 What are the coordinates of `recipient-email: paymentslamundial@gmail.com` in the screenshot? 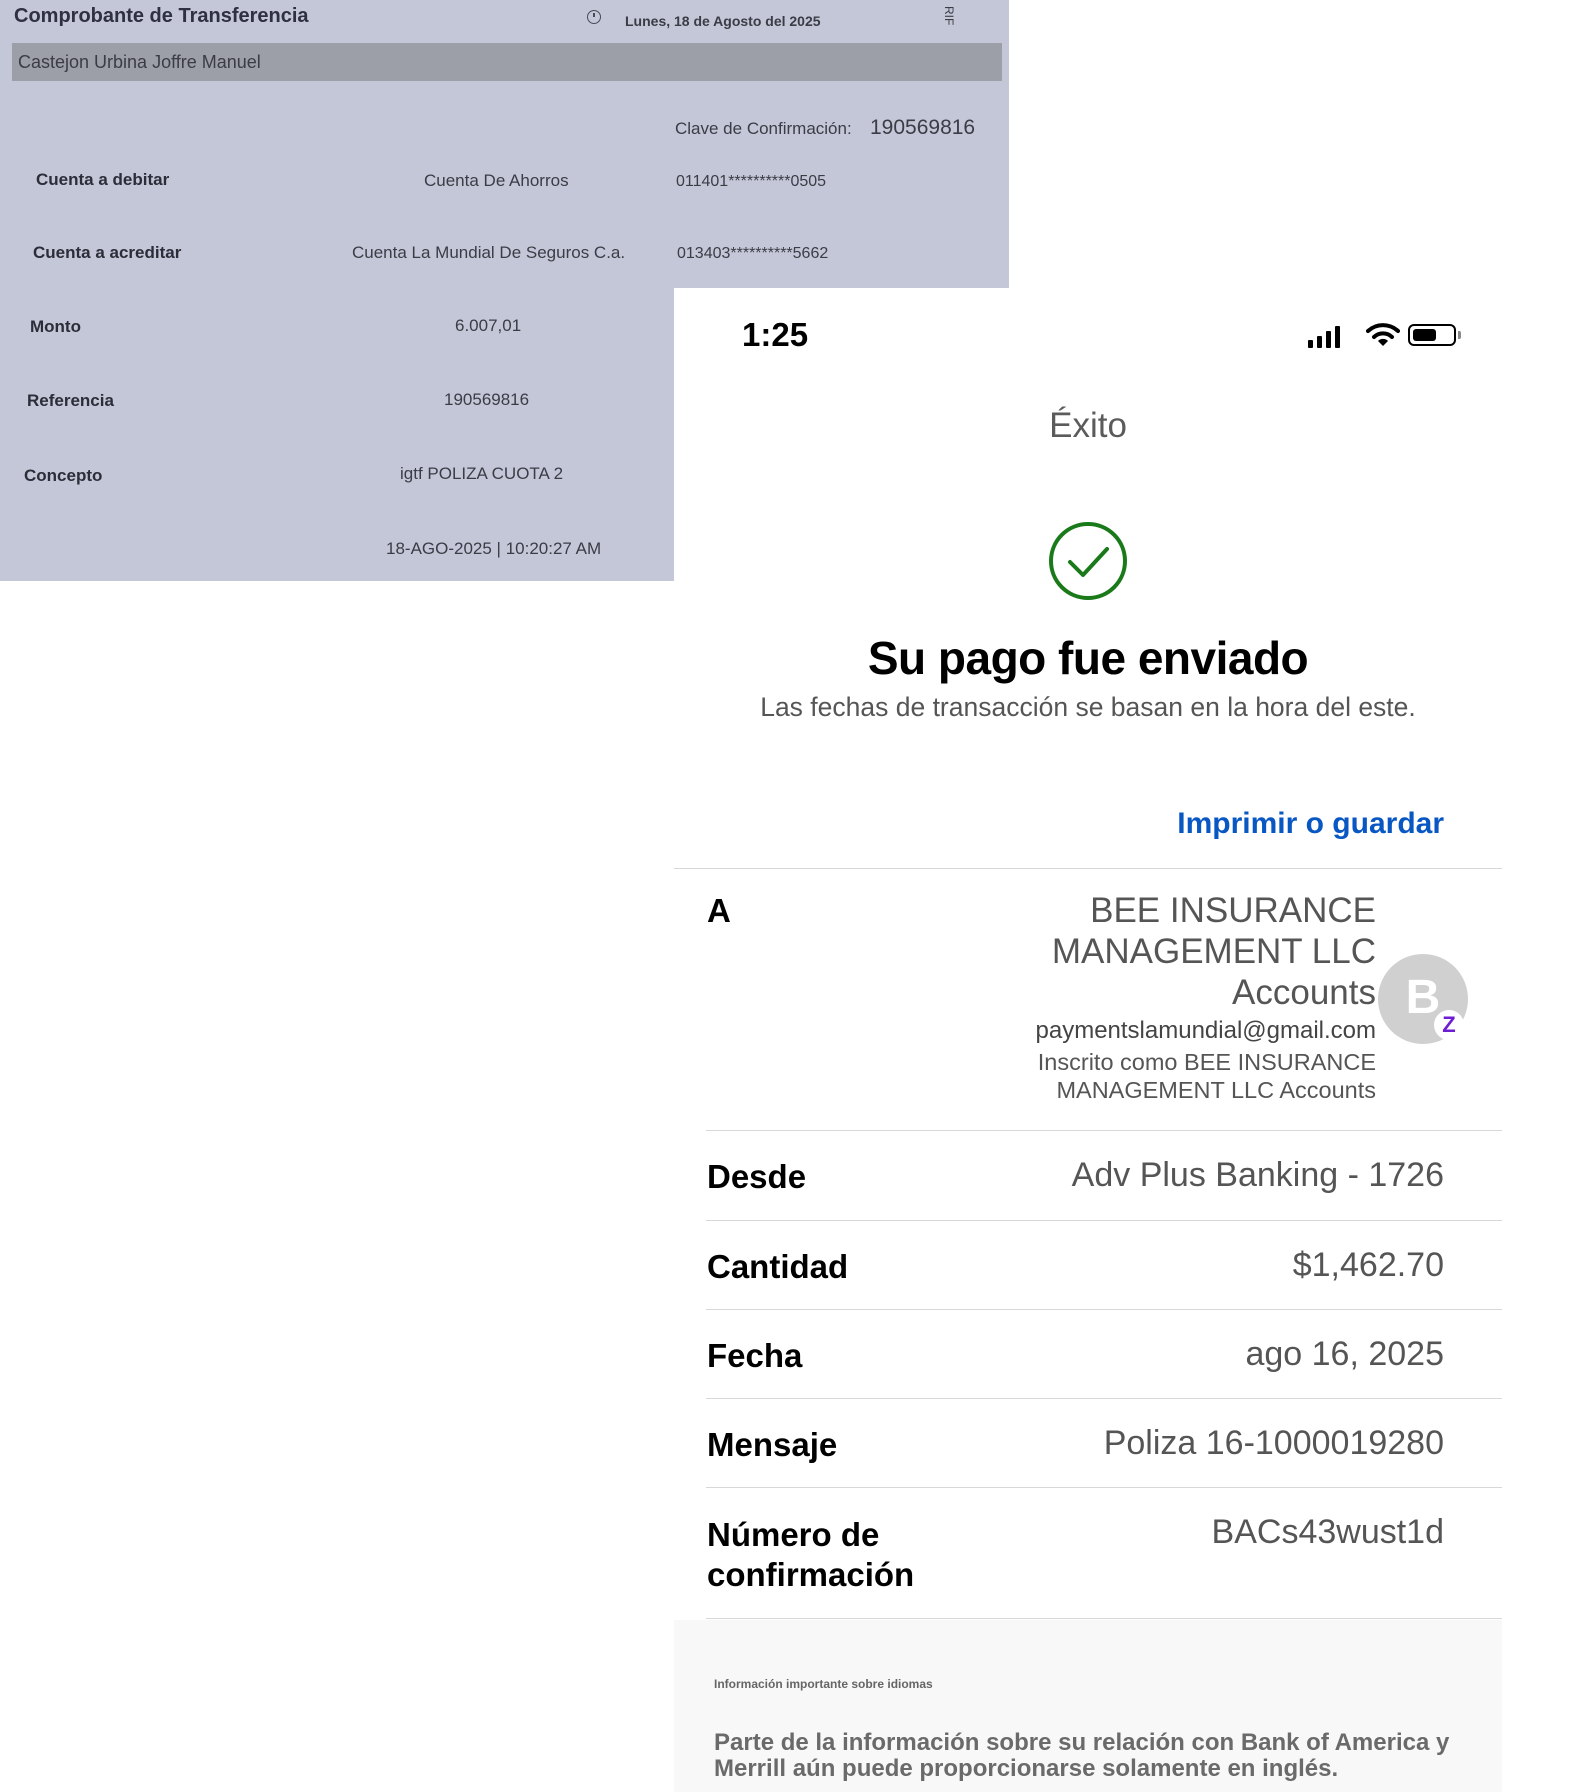 It's located at (1206, 1030).